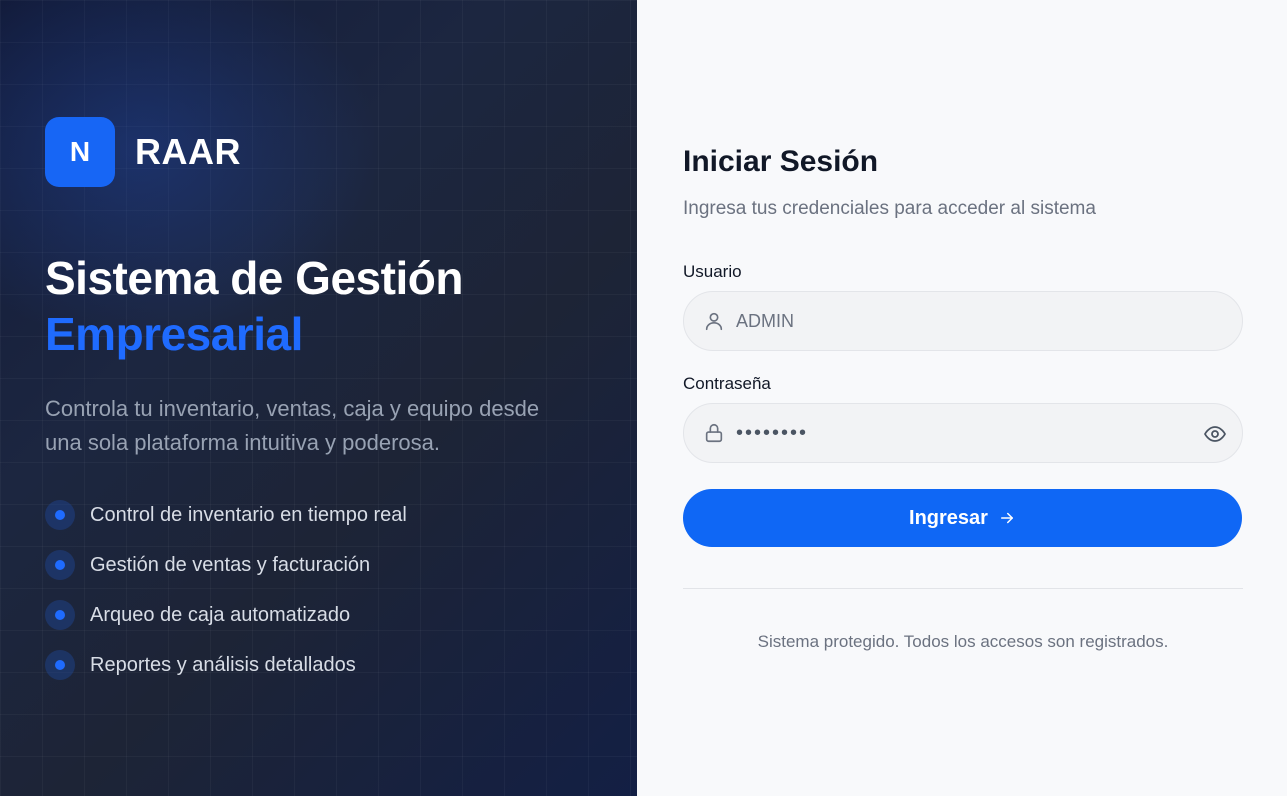 This screenshot has height=796, width=1287. What do you see at coordinates (248, 514) in the screenshot?
I see `feature-label: Control de inventario en tiempo real` at bounding box center [248, 514].